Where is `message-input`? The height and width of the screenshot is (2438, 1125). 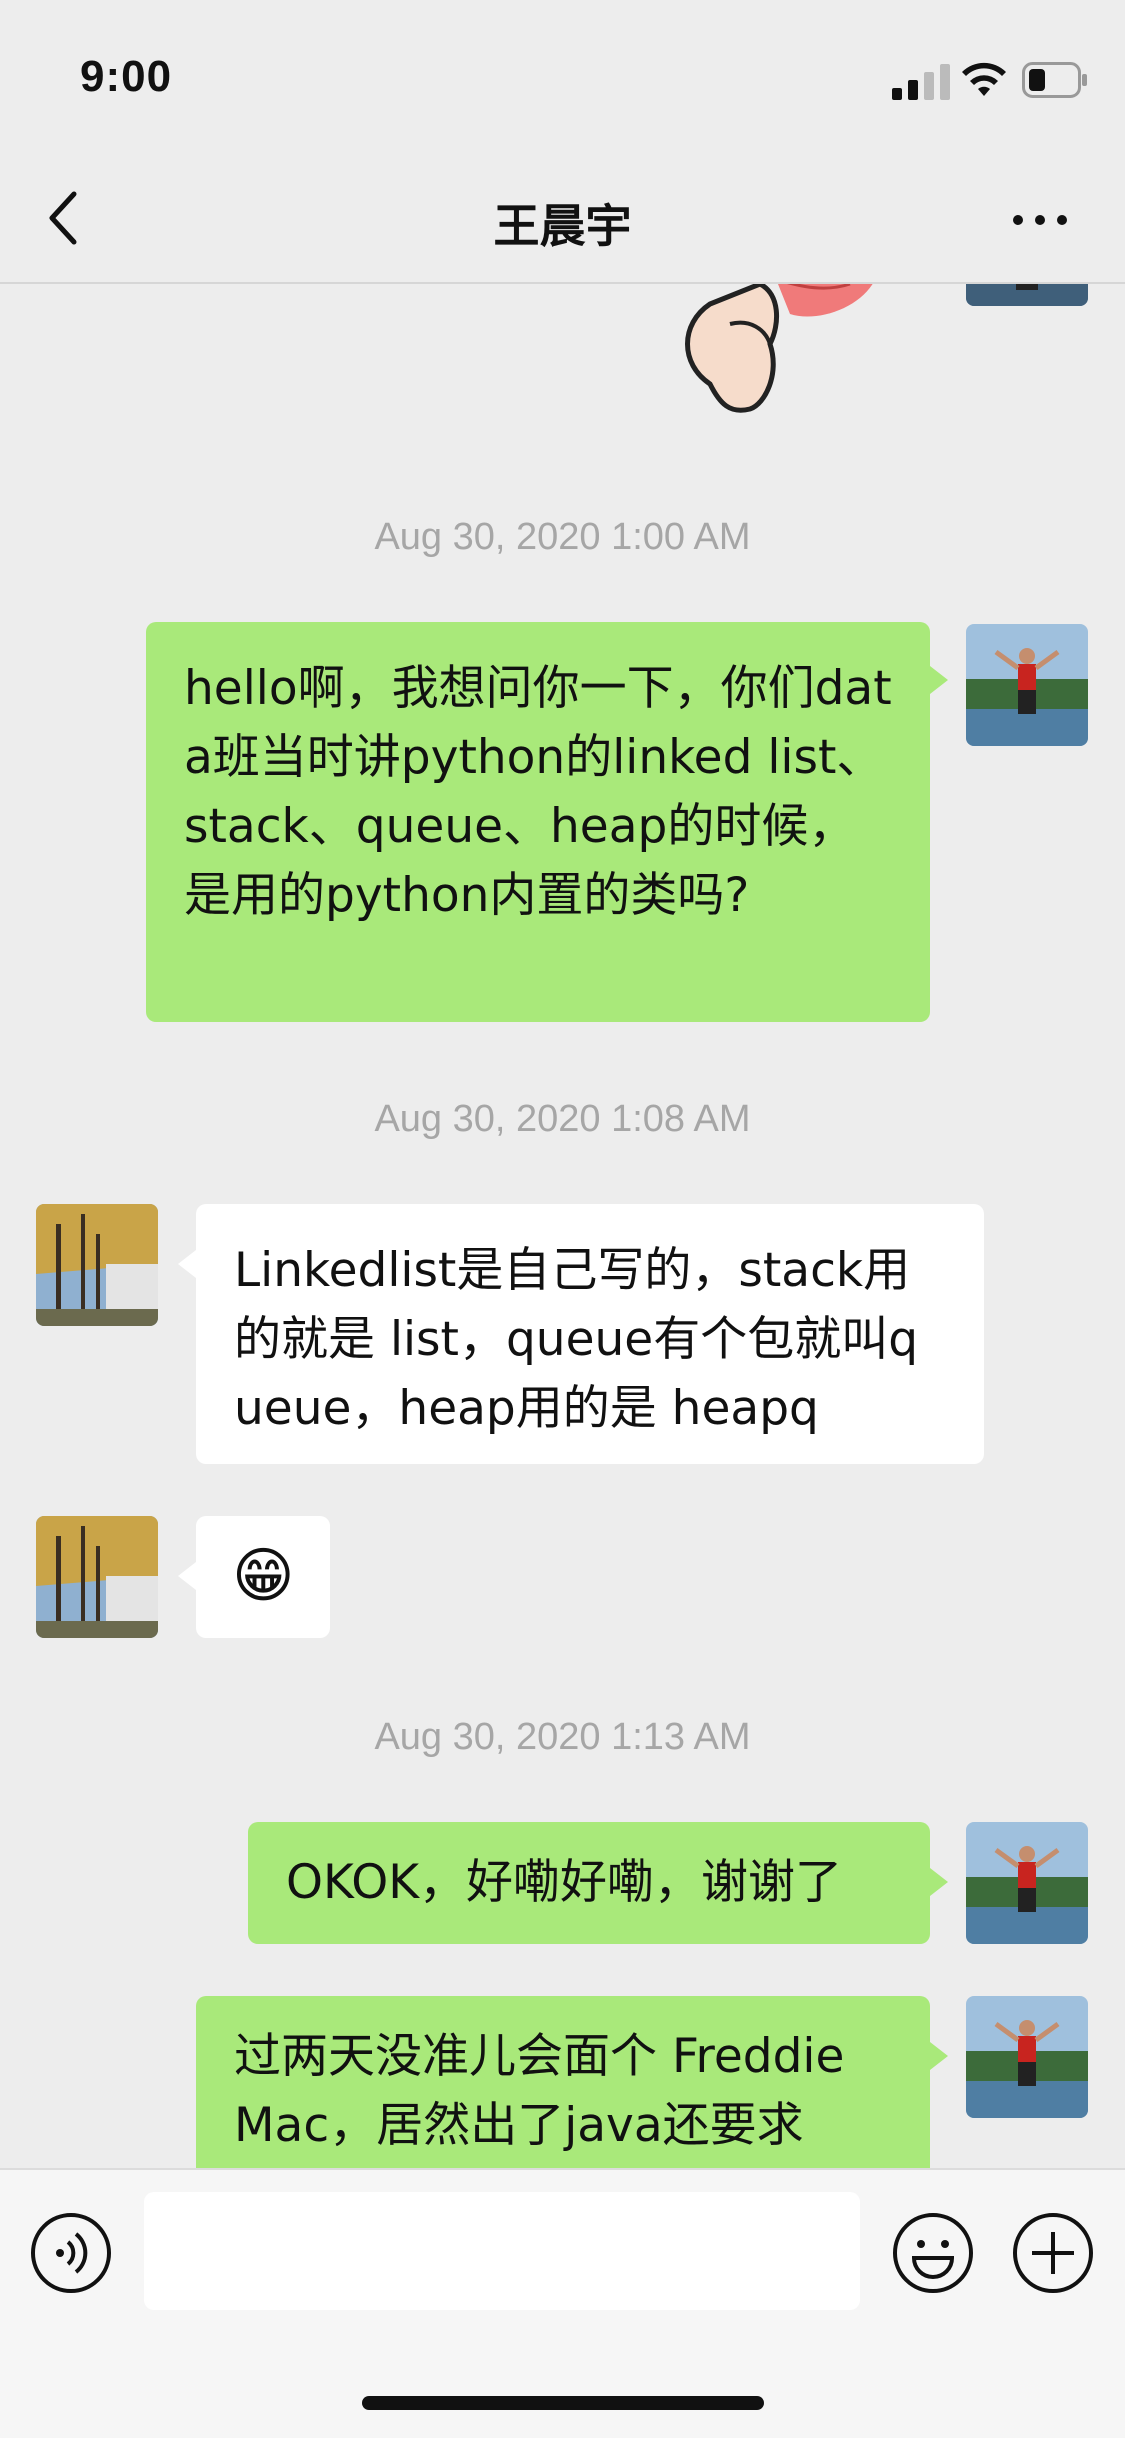
message-input is located at coordinates (502, 2251).